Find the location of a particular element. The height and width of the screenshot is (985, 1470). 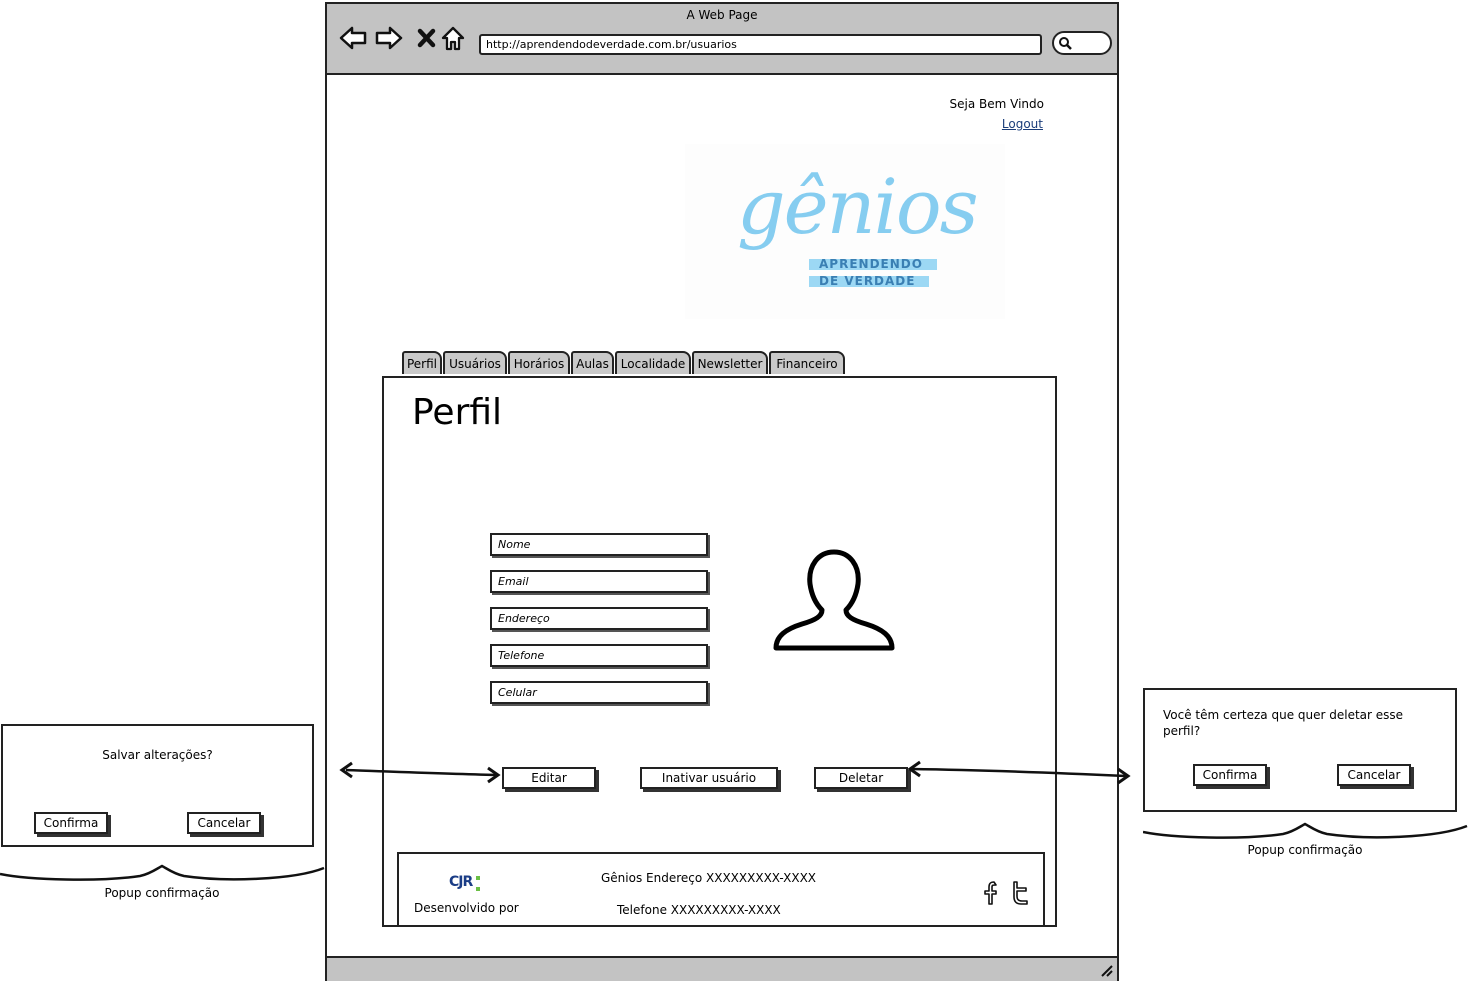

browser-search-box is located at coordinates (1082, 43).